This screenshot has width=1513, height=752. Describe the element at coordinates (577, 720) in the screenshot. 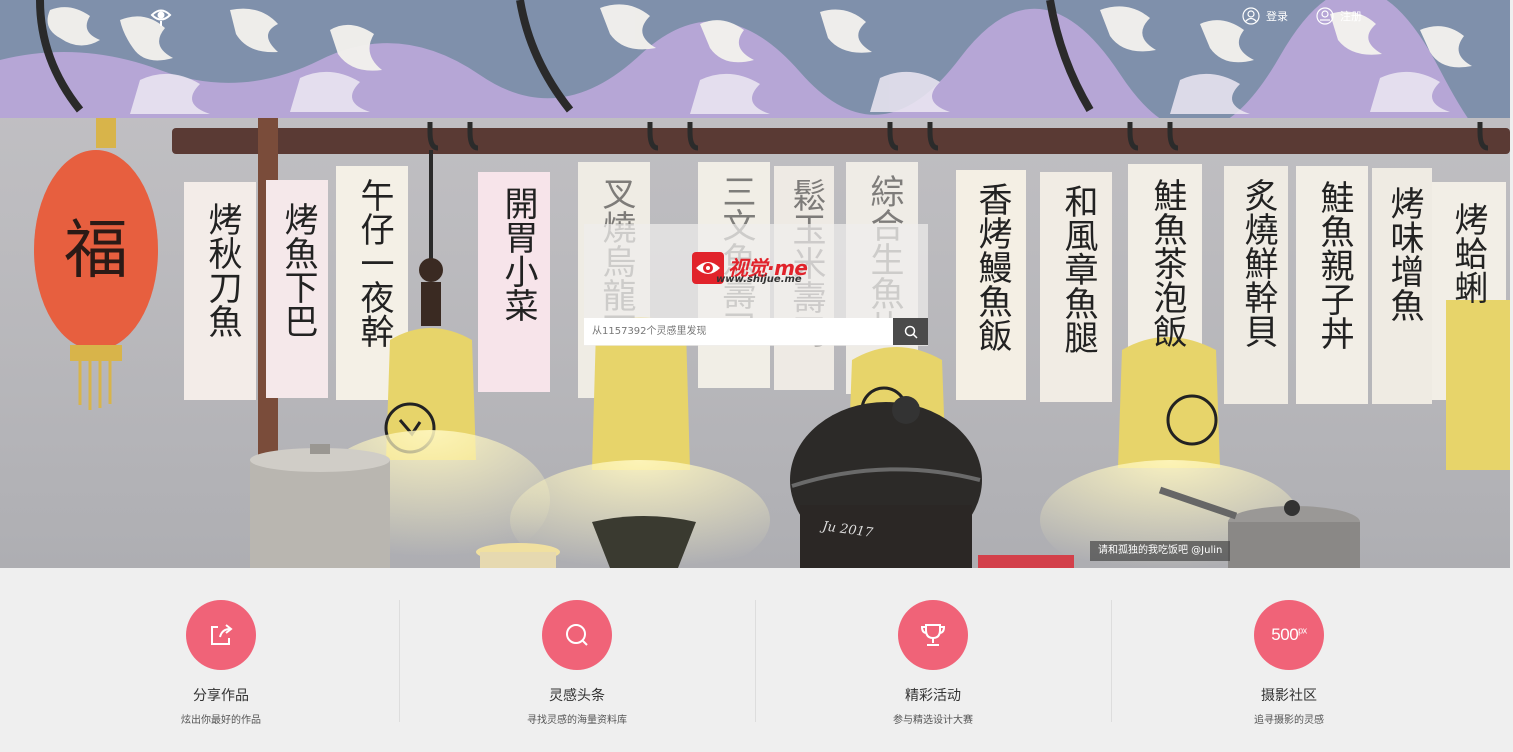

I see `feature-subtitle: 寻找灵感的海量资料库` at that location.